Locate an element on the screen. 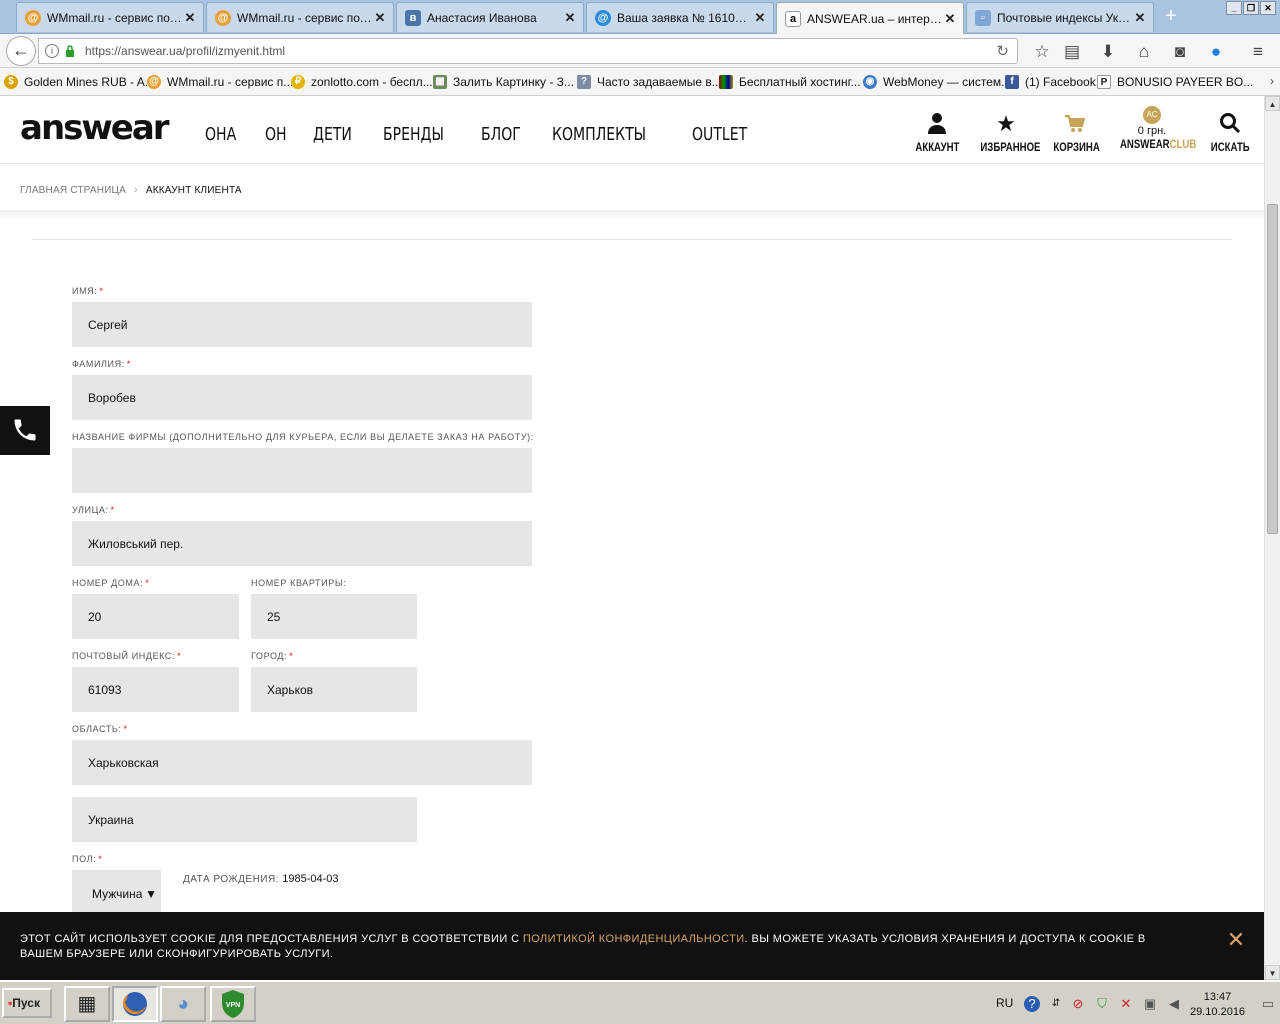  scrollbar-thumb is located at coordinates (1272, 369).